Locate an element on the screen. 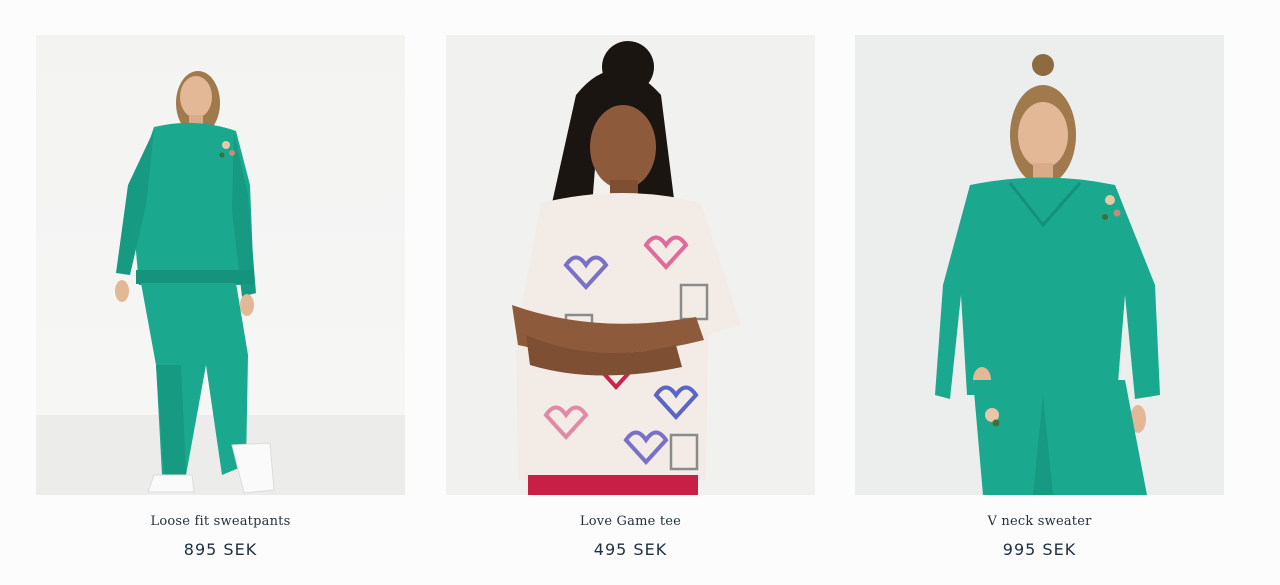 The width and height of the screenshot is (1280, 585). product-name: Love Game tee is located at coordinates (630, 521).